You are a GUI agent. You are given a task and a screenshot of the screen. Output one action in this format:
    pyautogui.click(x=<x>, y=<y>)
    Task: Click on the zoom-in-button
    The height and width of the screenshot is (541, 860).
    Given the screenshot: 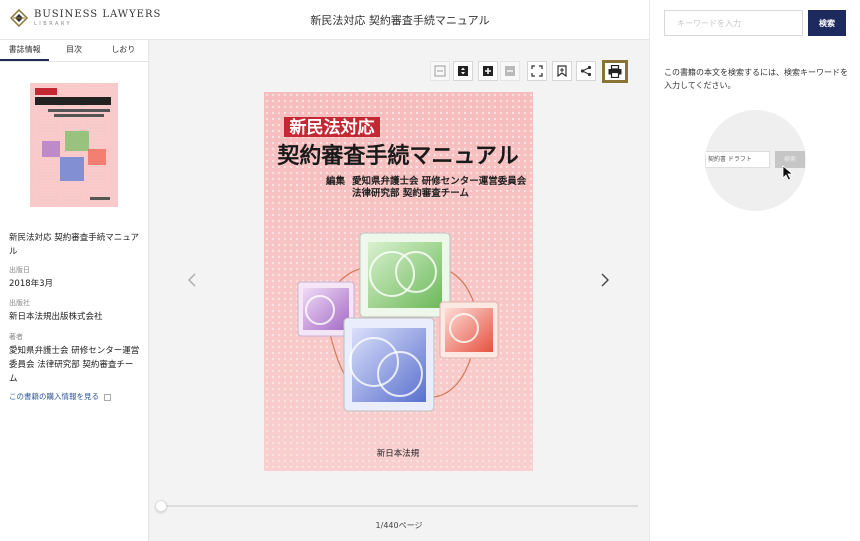 What is the action you would take?
    pyautogui.click(x=488, y=71)
    